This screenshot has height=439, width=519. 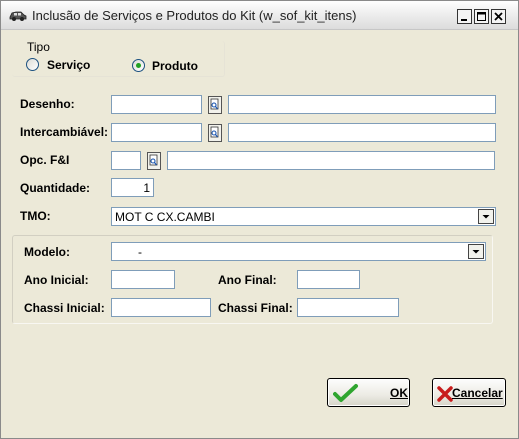 What do you see at coordinates (481, 16) in the screenshot?
I see `maximize-button` at bounding box center [481, 16].